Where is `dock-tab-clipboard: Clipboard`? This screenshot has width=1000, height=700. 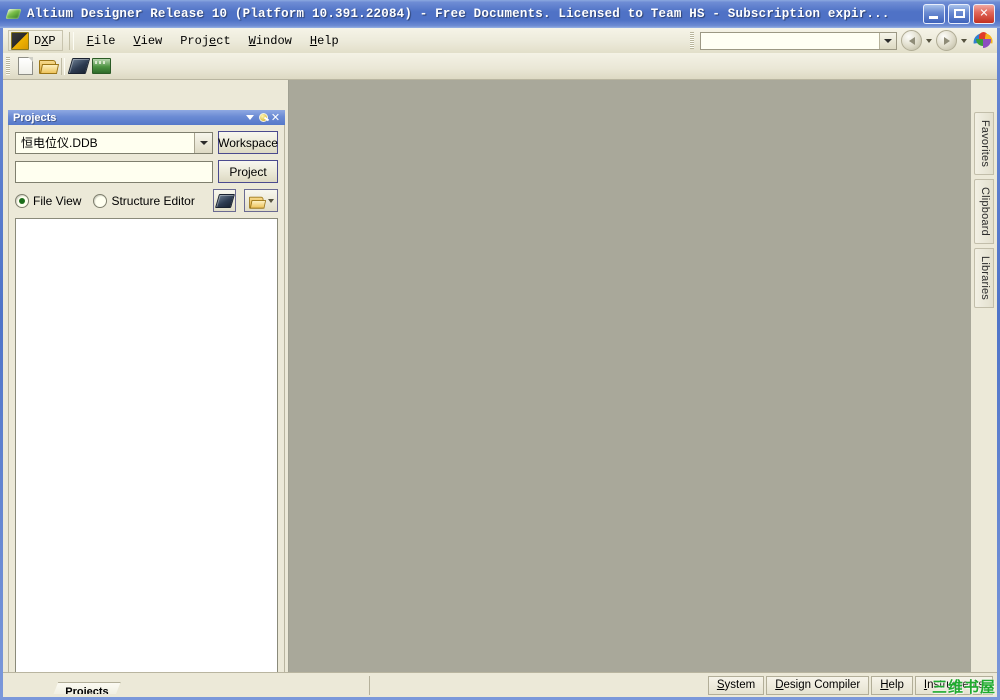
dock-tab-clipboard: Clipboard is located at coordinates (984, 211).